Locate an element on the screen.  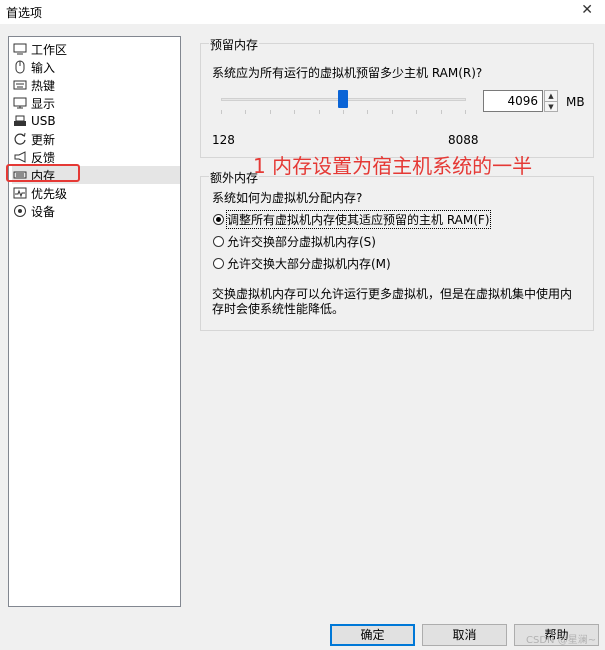
sidebar-item-label: USB is located at coordinates (43, 121).